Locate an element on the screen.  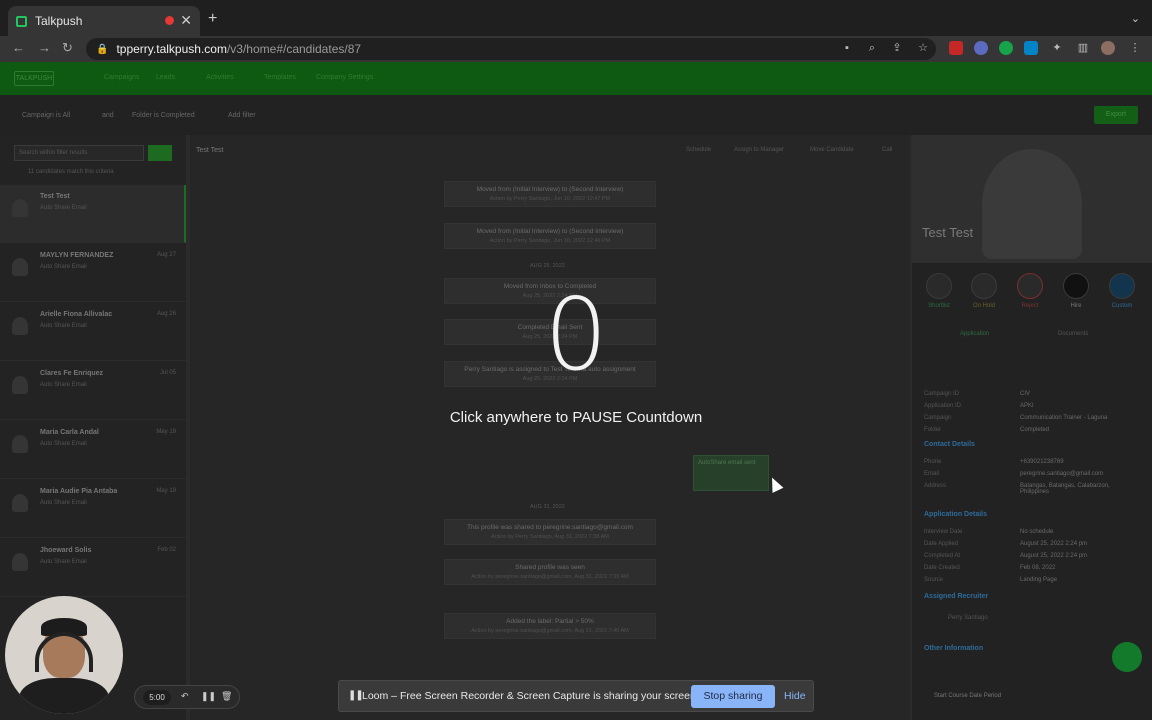
call-button: Call is located at coordinates (887, 150).